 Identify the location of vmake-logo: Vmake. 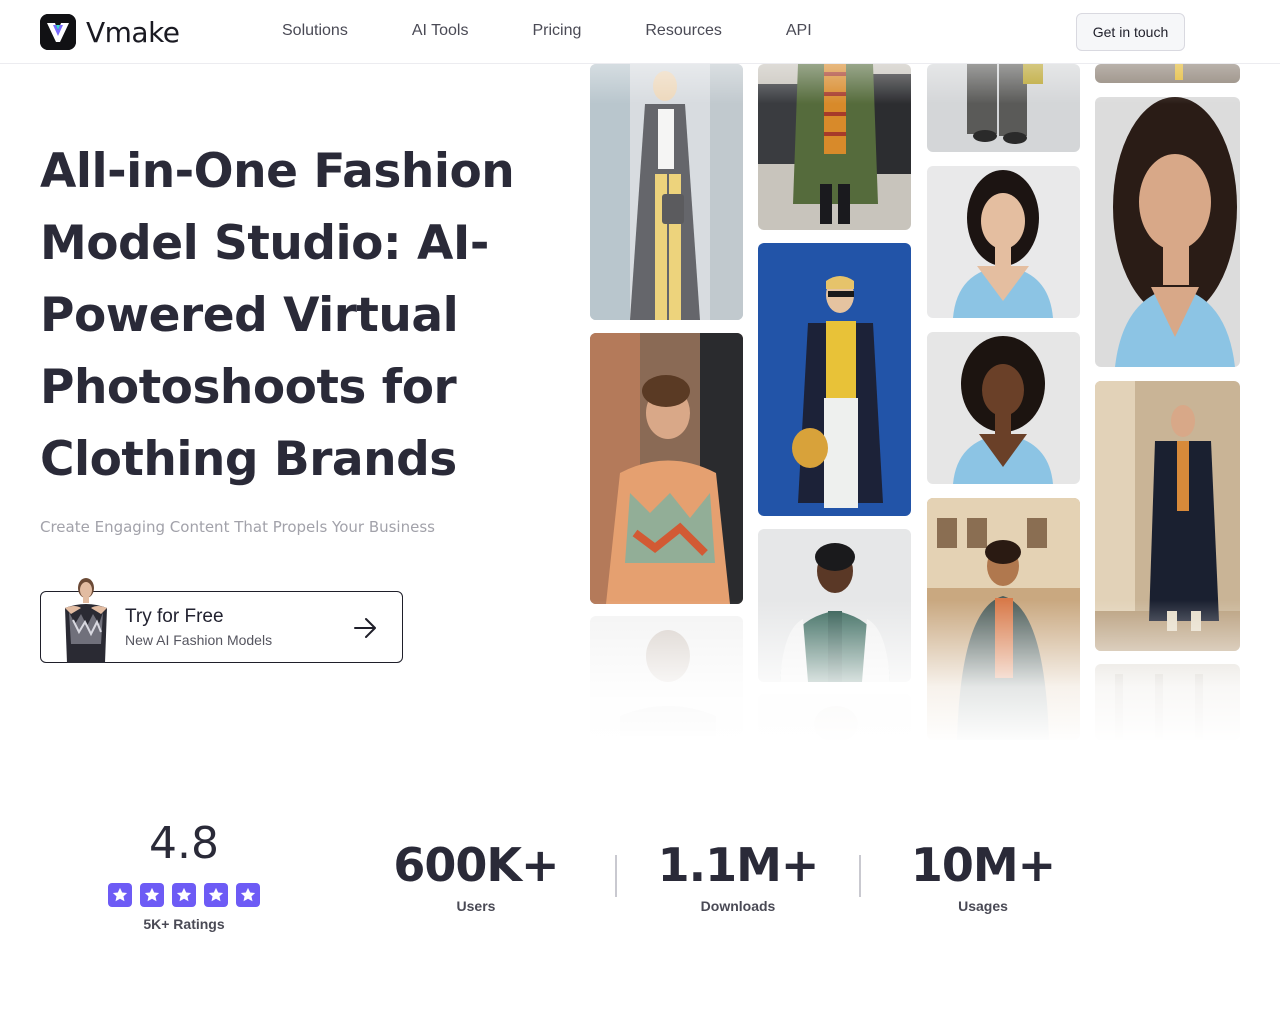
(110, 32).